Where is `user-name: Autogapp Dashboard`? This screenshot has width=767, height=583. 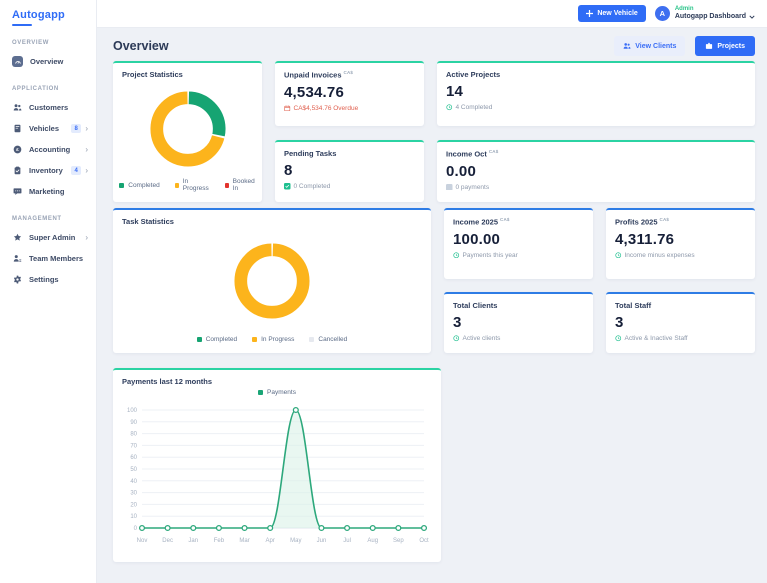
user-name: Autogapp Dashboard is located at coordinates (710, 16).